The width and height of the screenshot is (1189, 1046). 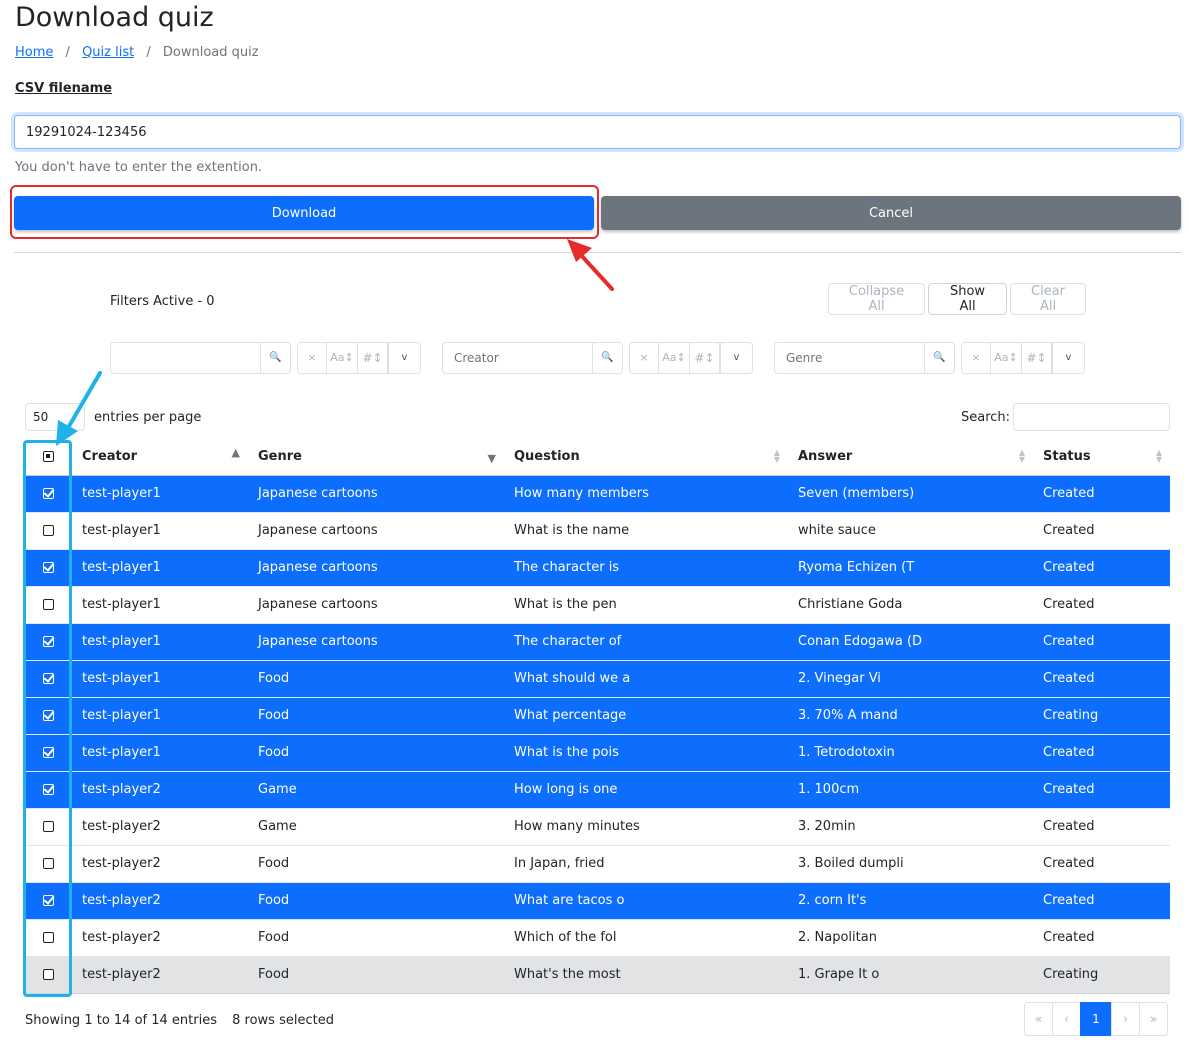 What do you see at coordinates (34, 52) in the screenshot?
I see `breadcrumb-home-link: Home` at bounding box center [34, 52].